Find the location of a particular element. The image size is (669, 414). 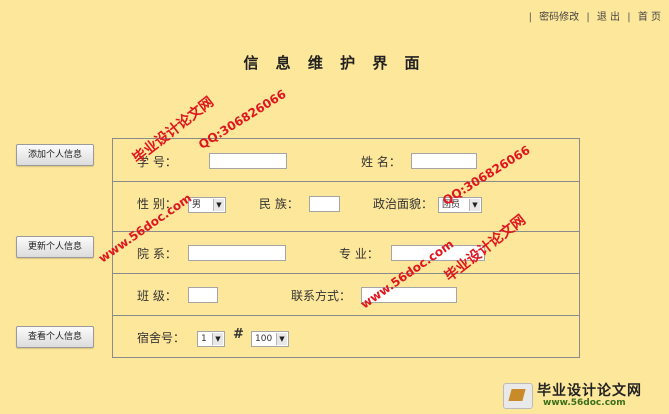

political-status-select: 团员 ▼ is located at coordinates (460, 205).